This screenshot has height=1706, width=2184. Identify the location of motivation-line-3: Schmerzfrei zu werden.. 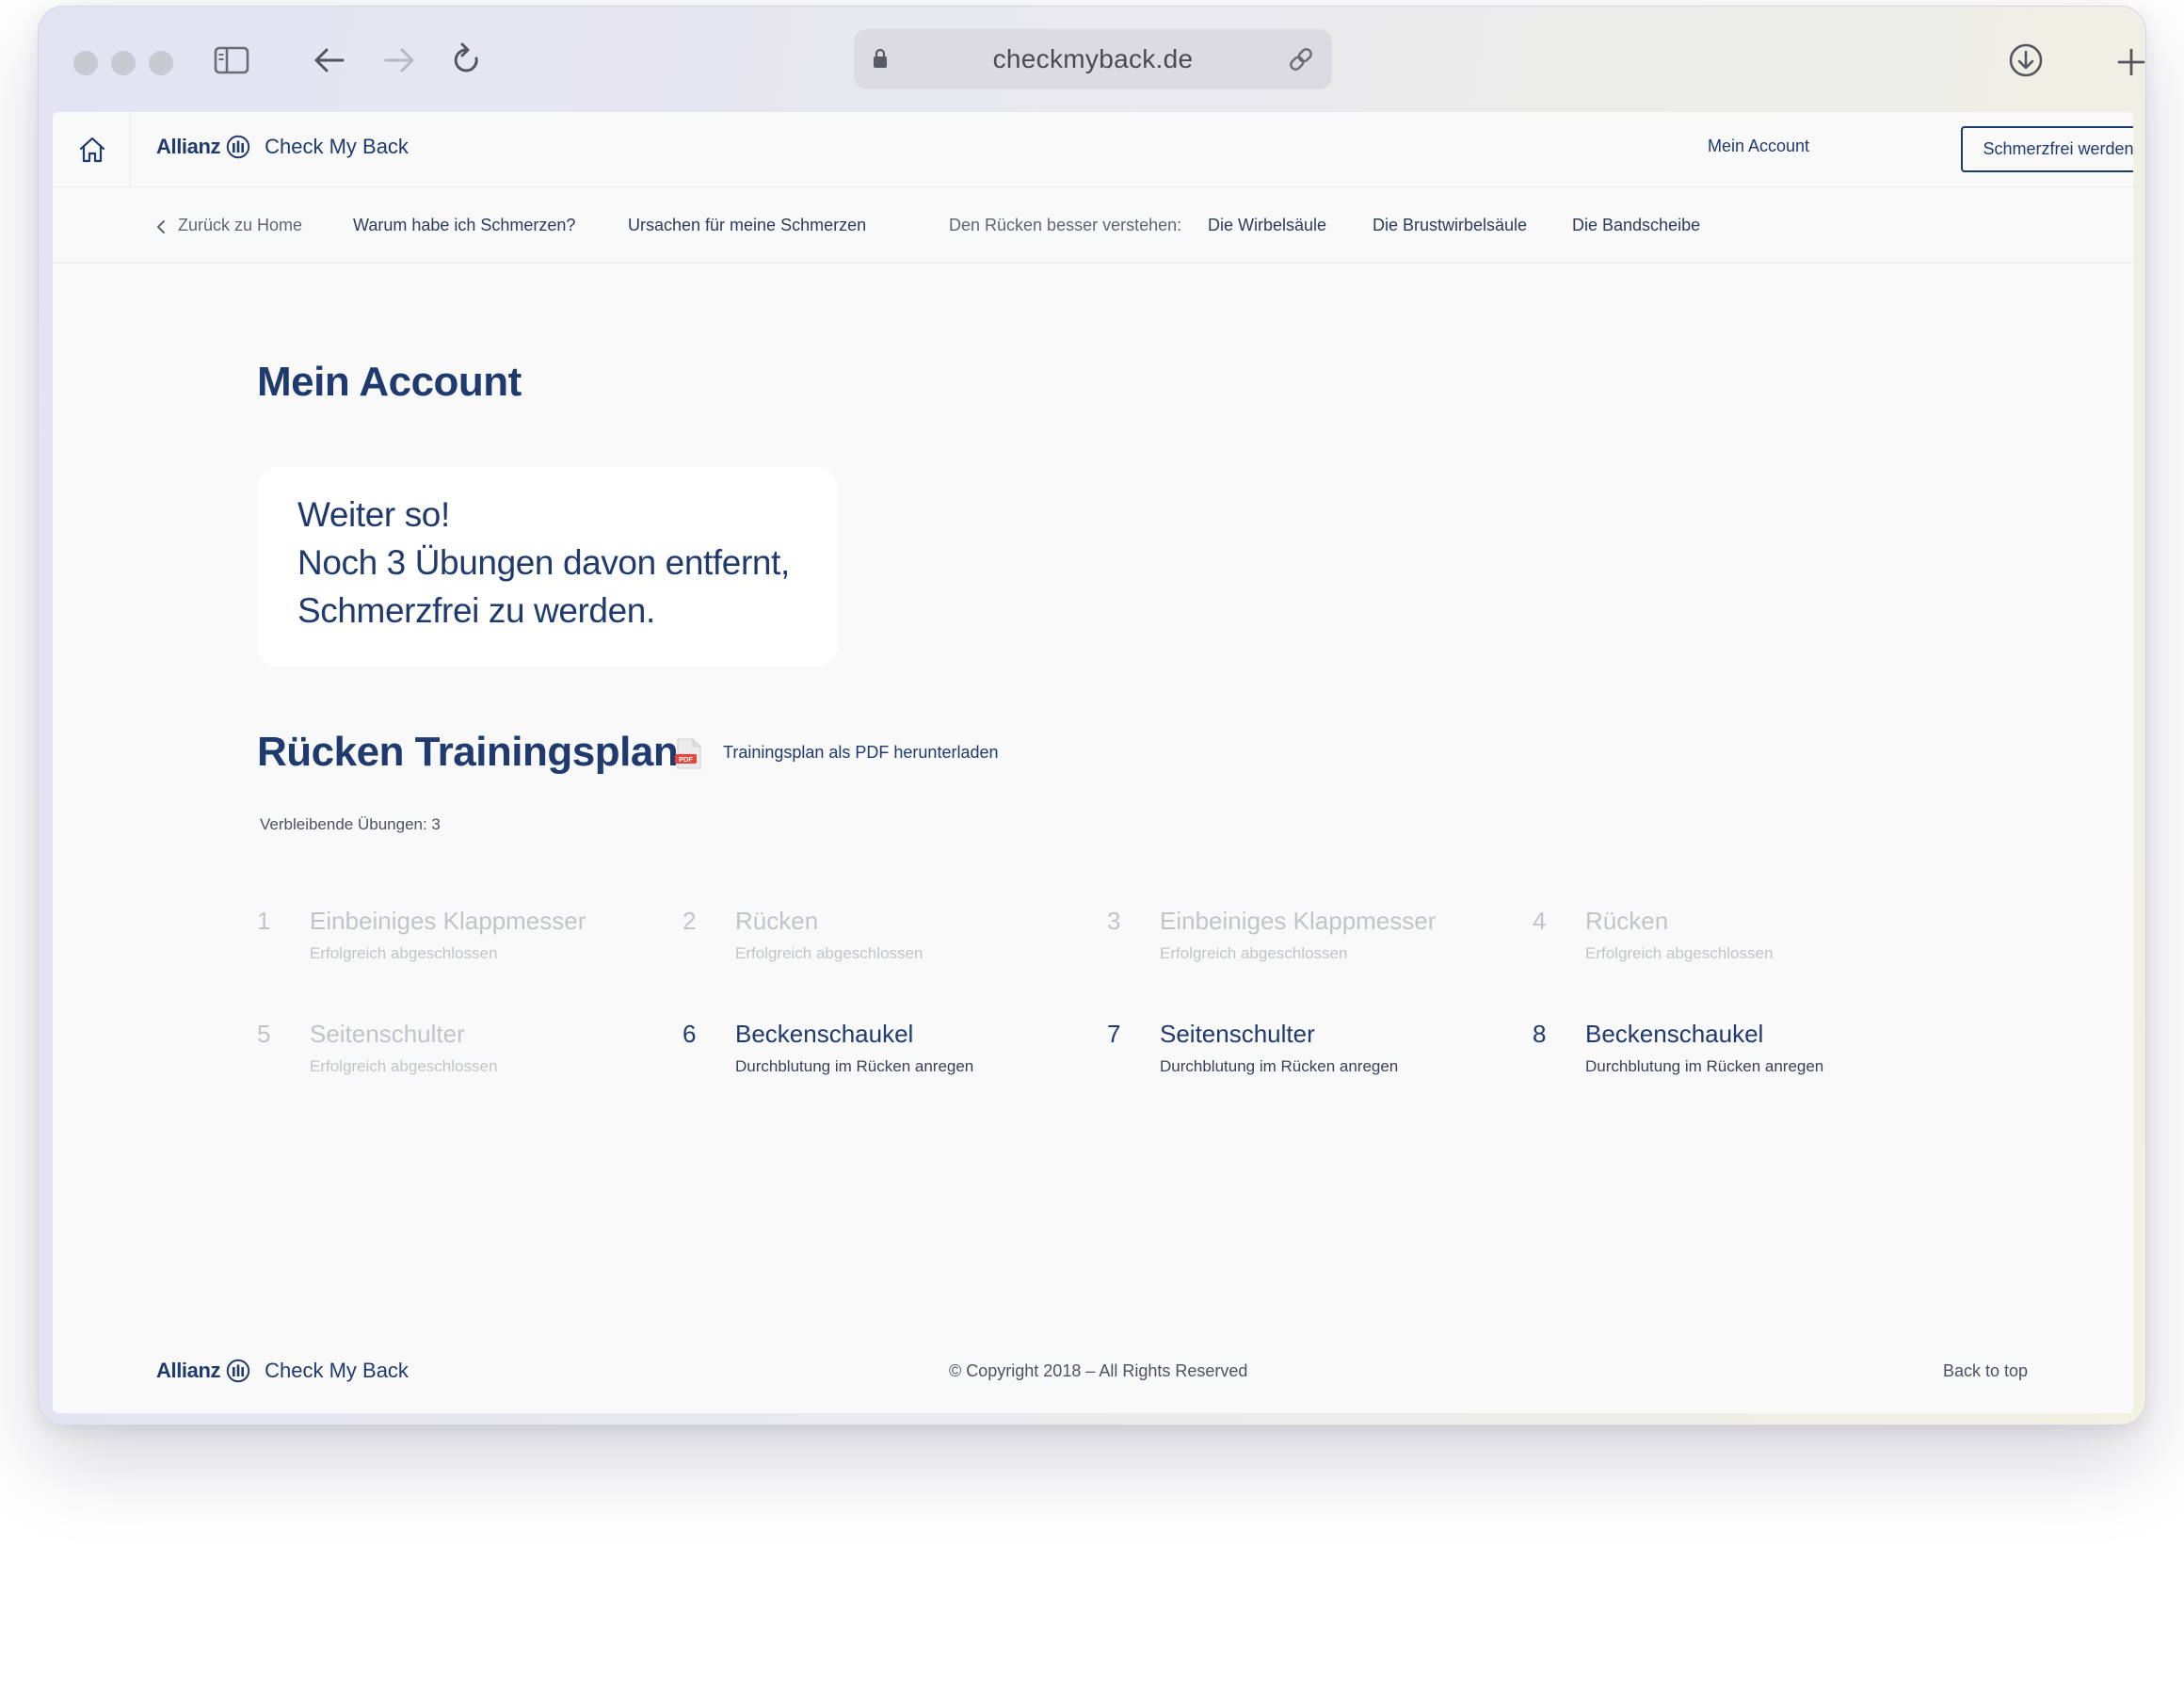
(476, 610).